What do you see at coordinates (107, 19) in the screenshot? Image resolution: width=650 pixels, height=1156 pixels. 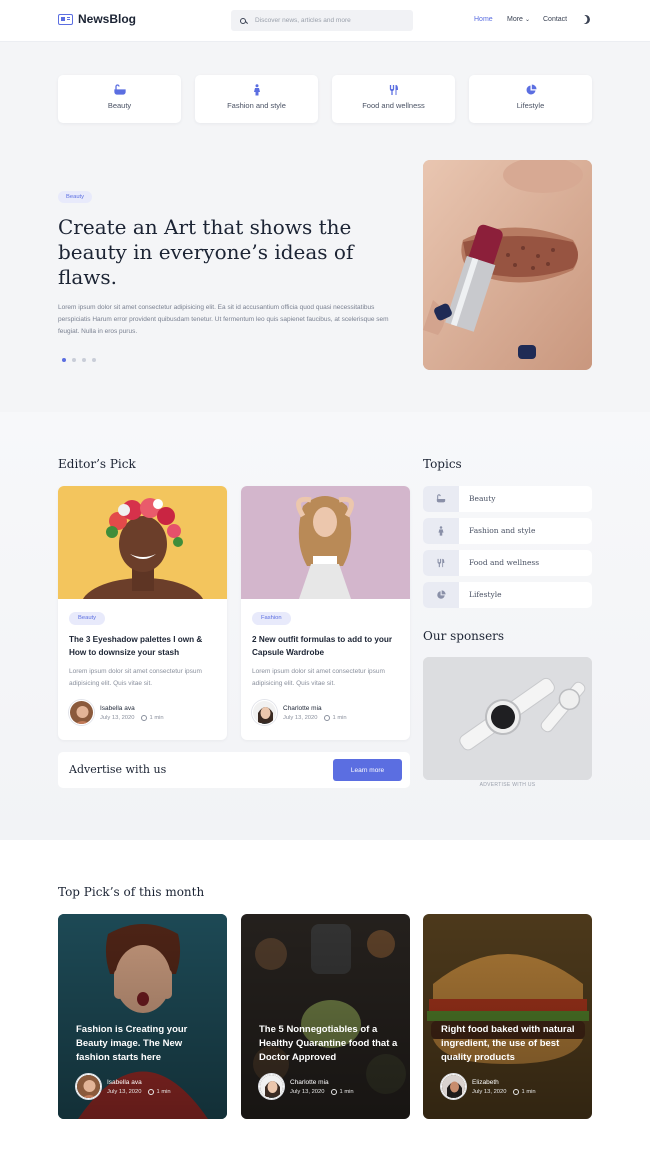 I see `brand-name: NewsBlog` at bounding box center [107, 19].